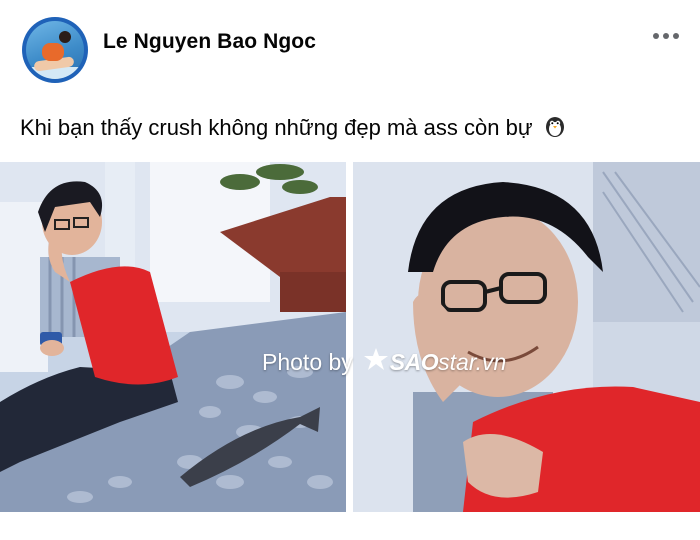  I want to click on star-icon, so click(376, 362).